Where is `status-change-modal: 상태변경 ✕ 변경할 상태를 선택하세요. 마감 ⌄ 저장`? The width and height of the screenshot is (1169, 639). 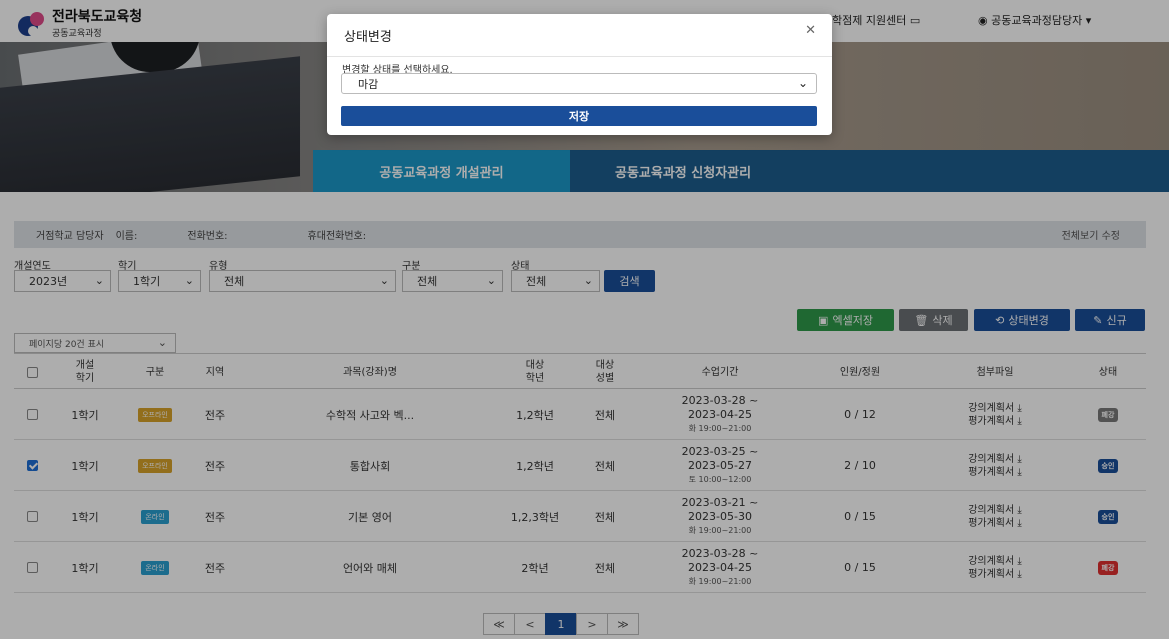 status-change-modal: 상태변경 ✕ 변경할 상태를 선택하세요. 마감 ⌄ 저장 is located at coordinates (579, 74).